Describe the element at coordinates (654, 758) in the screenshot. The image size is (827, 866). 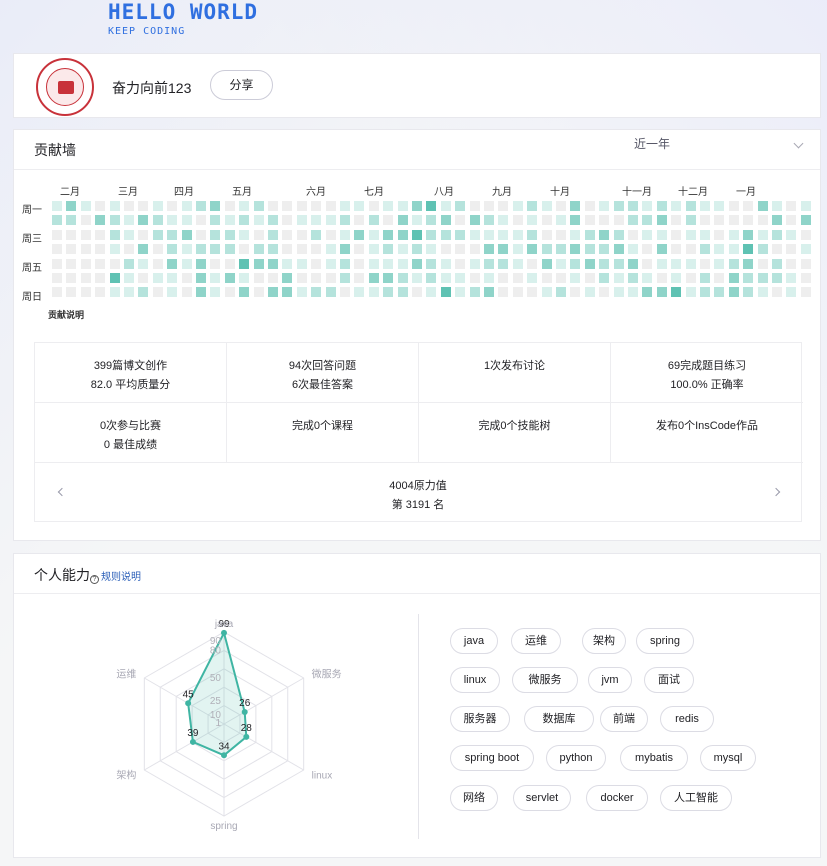
I see `skill-tag: mybatis` at that location.